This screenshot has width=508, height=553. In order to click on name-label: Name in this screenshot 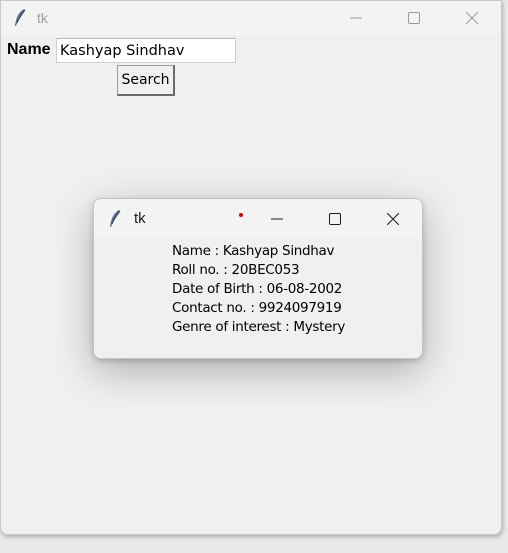, I will do `click(29, 49)`.